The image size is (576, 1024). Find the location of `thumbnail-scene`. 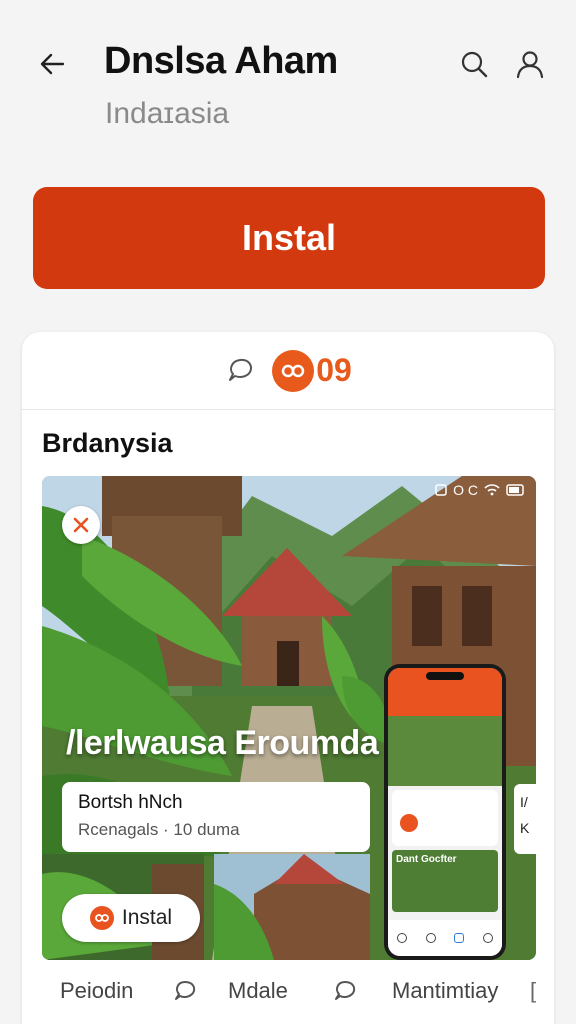

thumbnail-scene is located at coordinates (292, 907).